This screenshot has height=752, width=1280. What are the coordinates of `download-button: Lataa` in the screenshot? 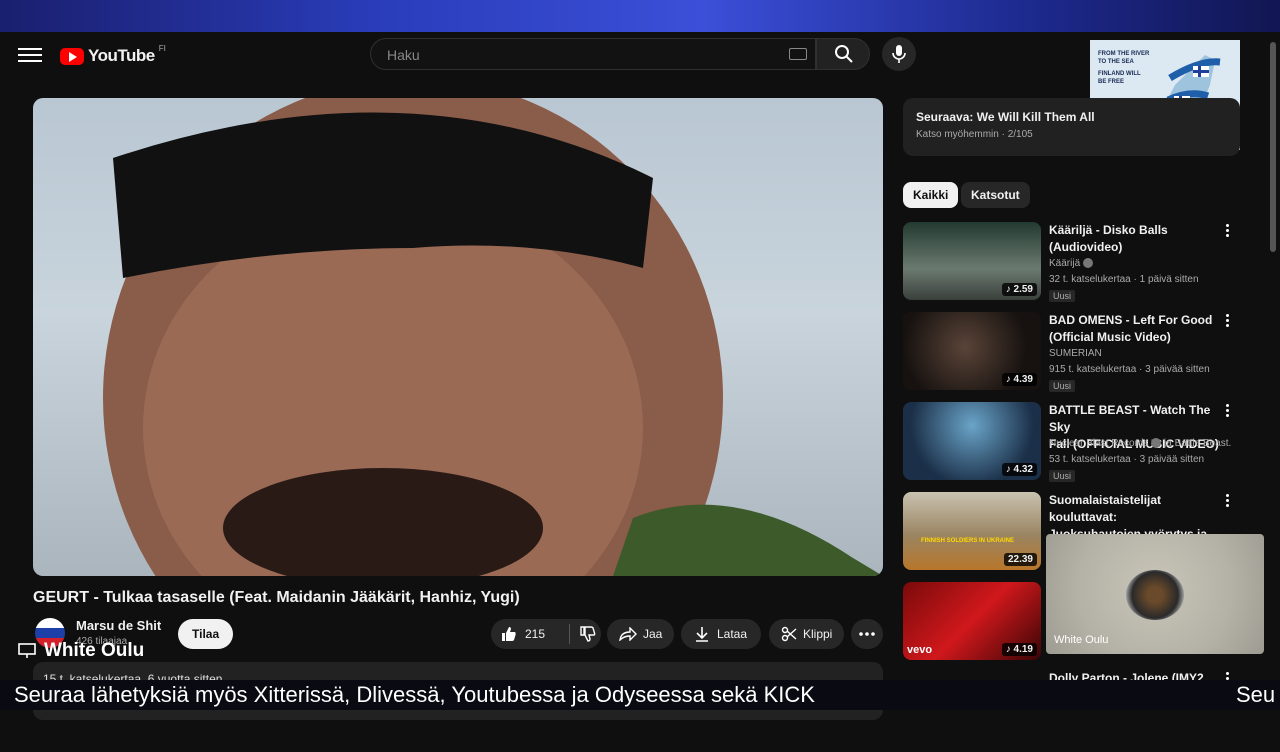 It's located at (721, 634).